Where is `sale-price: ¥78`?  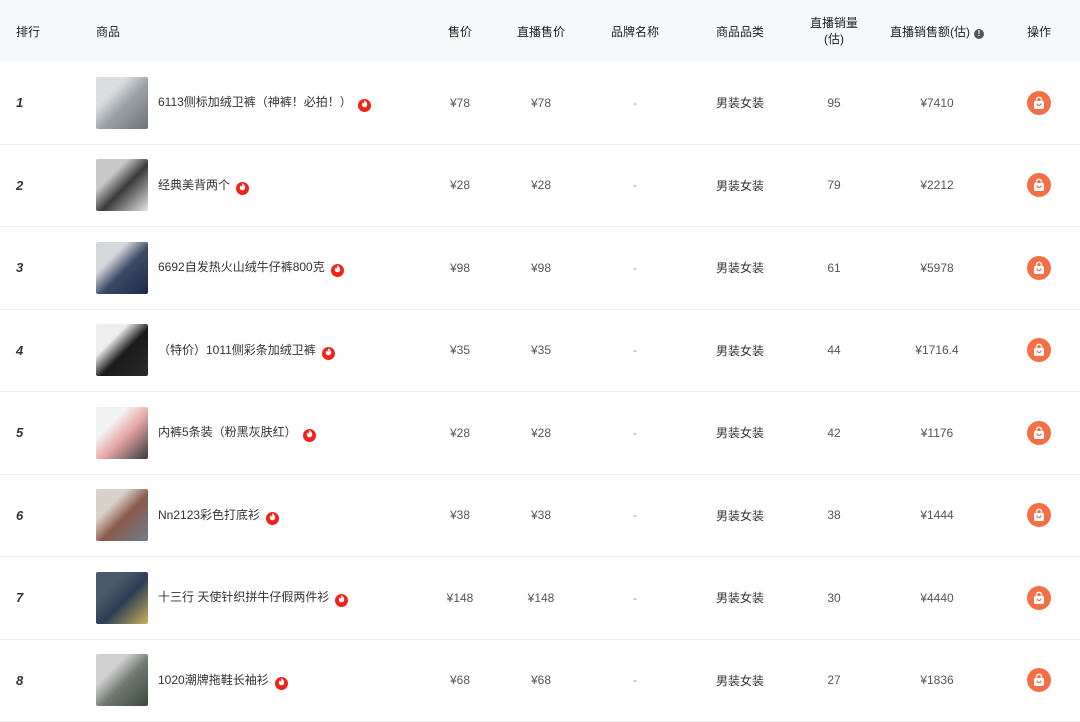 sale-price: ¥78 is located at coordinates (460, 103).